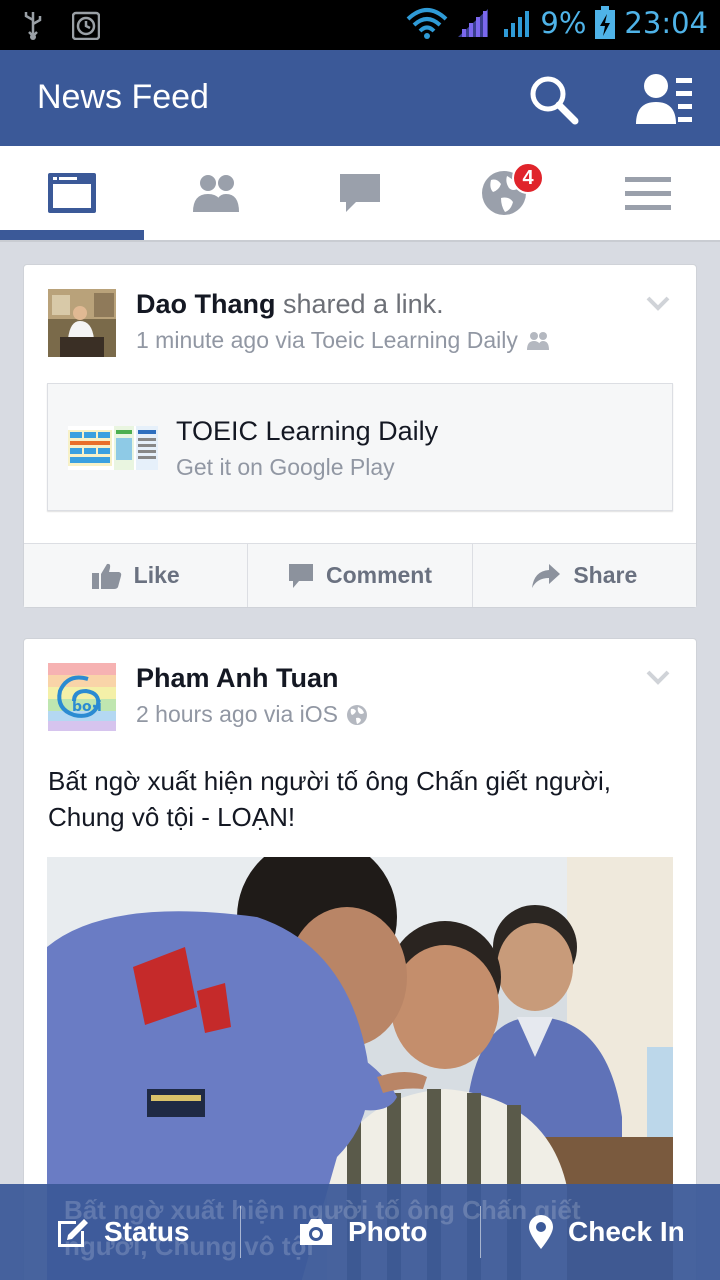 The image size is (720, 1280). Describe the element at coordinates (237, 714) in the screenshot. I see `timestamp: 2 hours ago via iOS` at that location.